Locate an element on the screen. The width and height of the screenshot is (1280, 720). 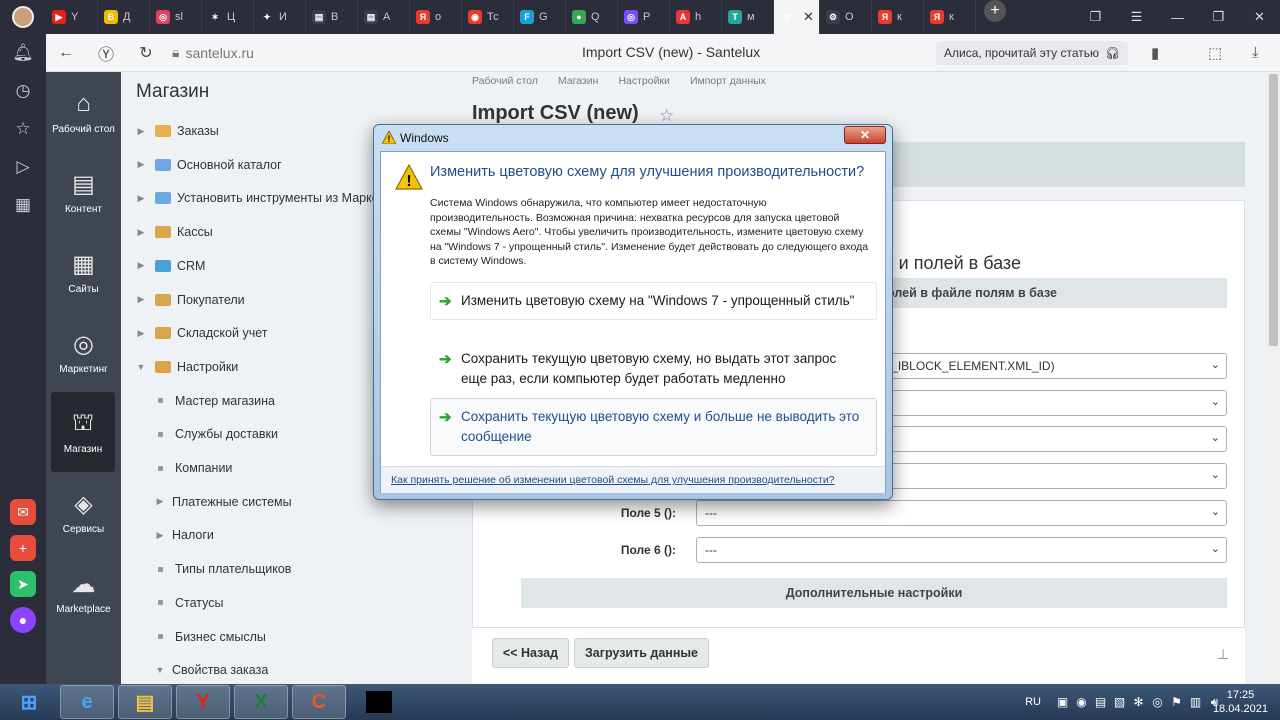
favorite-star-icon: ☆ is located at coordinates (666, 116).